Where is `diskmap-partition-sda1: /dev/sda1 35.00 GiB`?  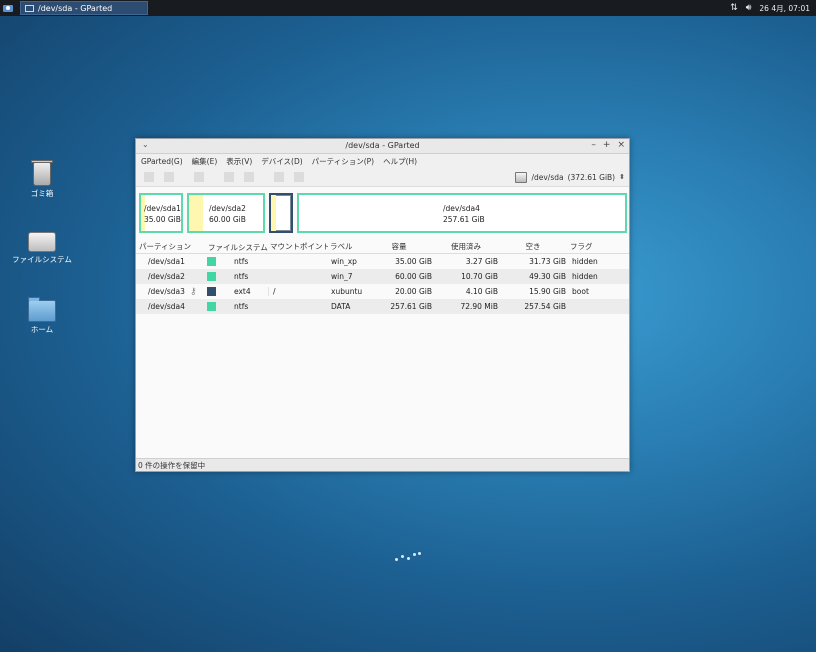
diskmap-partition-sda1: /dev/sda1 35.00 GiB is located at coordinates (161, 213).